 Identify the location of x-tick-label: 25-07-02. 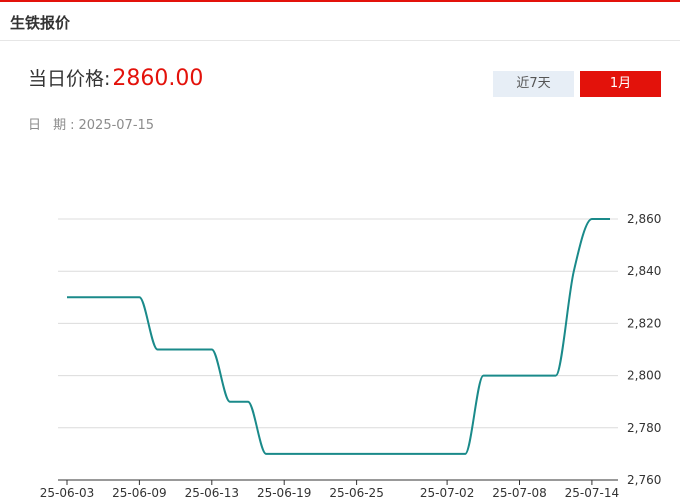
(447, 492).